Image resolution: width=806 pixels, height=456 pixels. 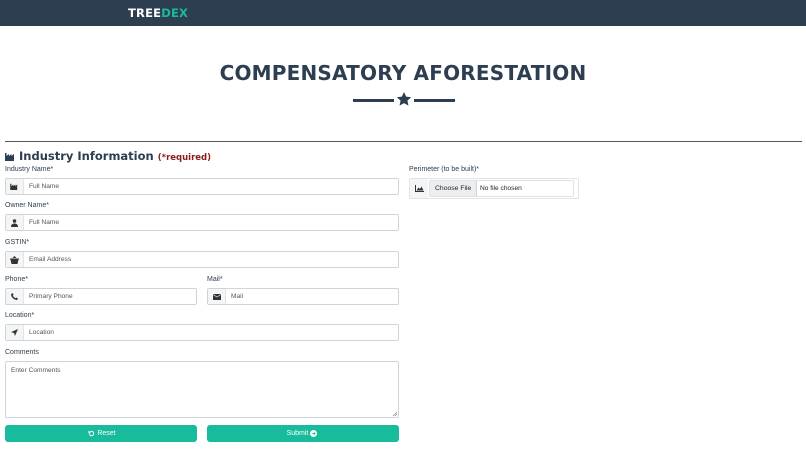 I want to click on reset-label: Reset, so click(x=106, y=433).